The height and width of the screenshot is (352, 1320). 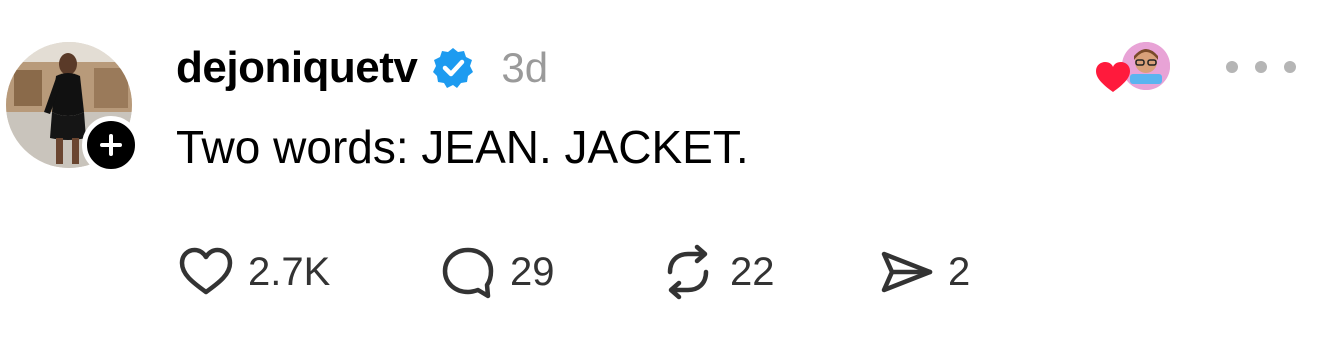 I want to click on plus-icon, so click(x=111, y=145).